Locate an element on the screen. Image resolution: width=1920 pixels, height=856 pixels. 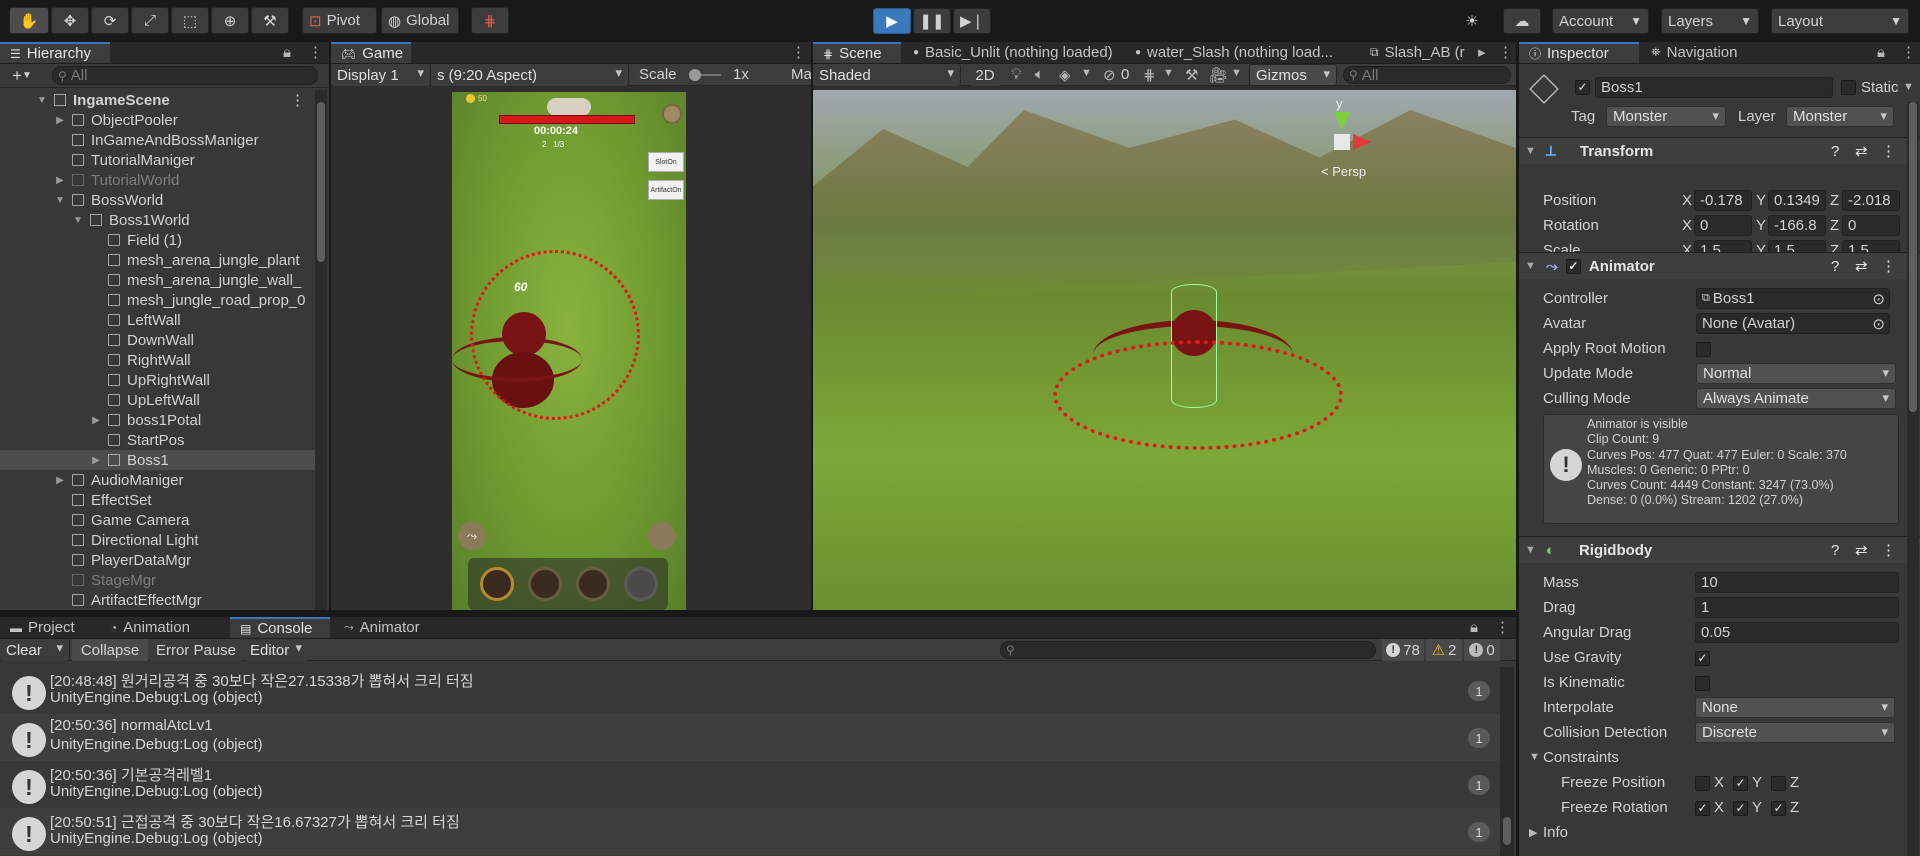
hierarchy-item: mesh_arena_jungle_plant is located at coordinates (157, 260).